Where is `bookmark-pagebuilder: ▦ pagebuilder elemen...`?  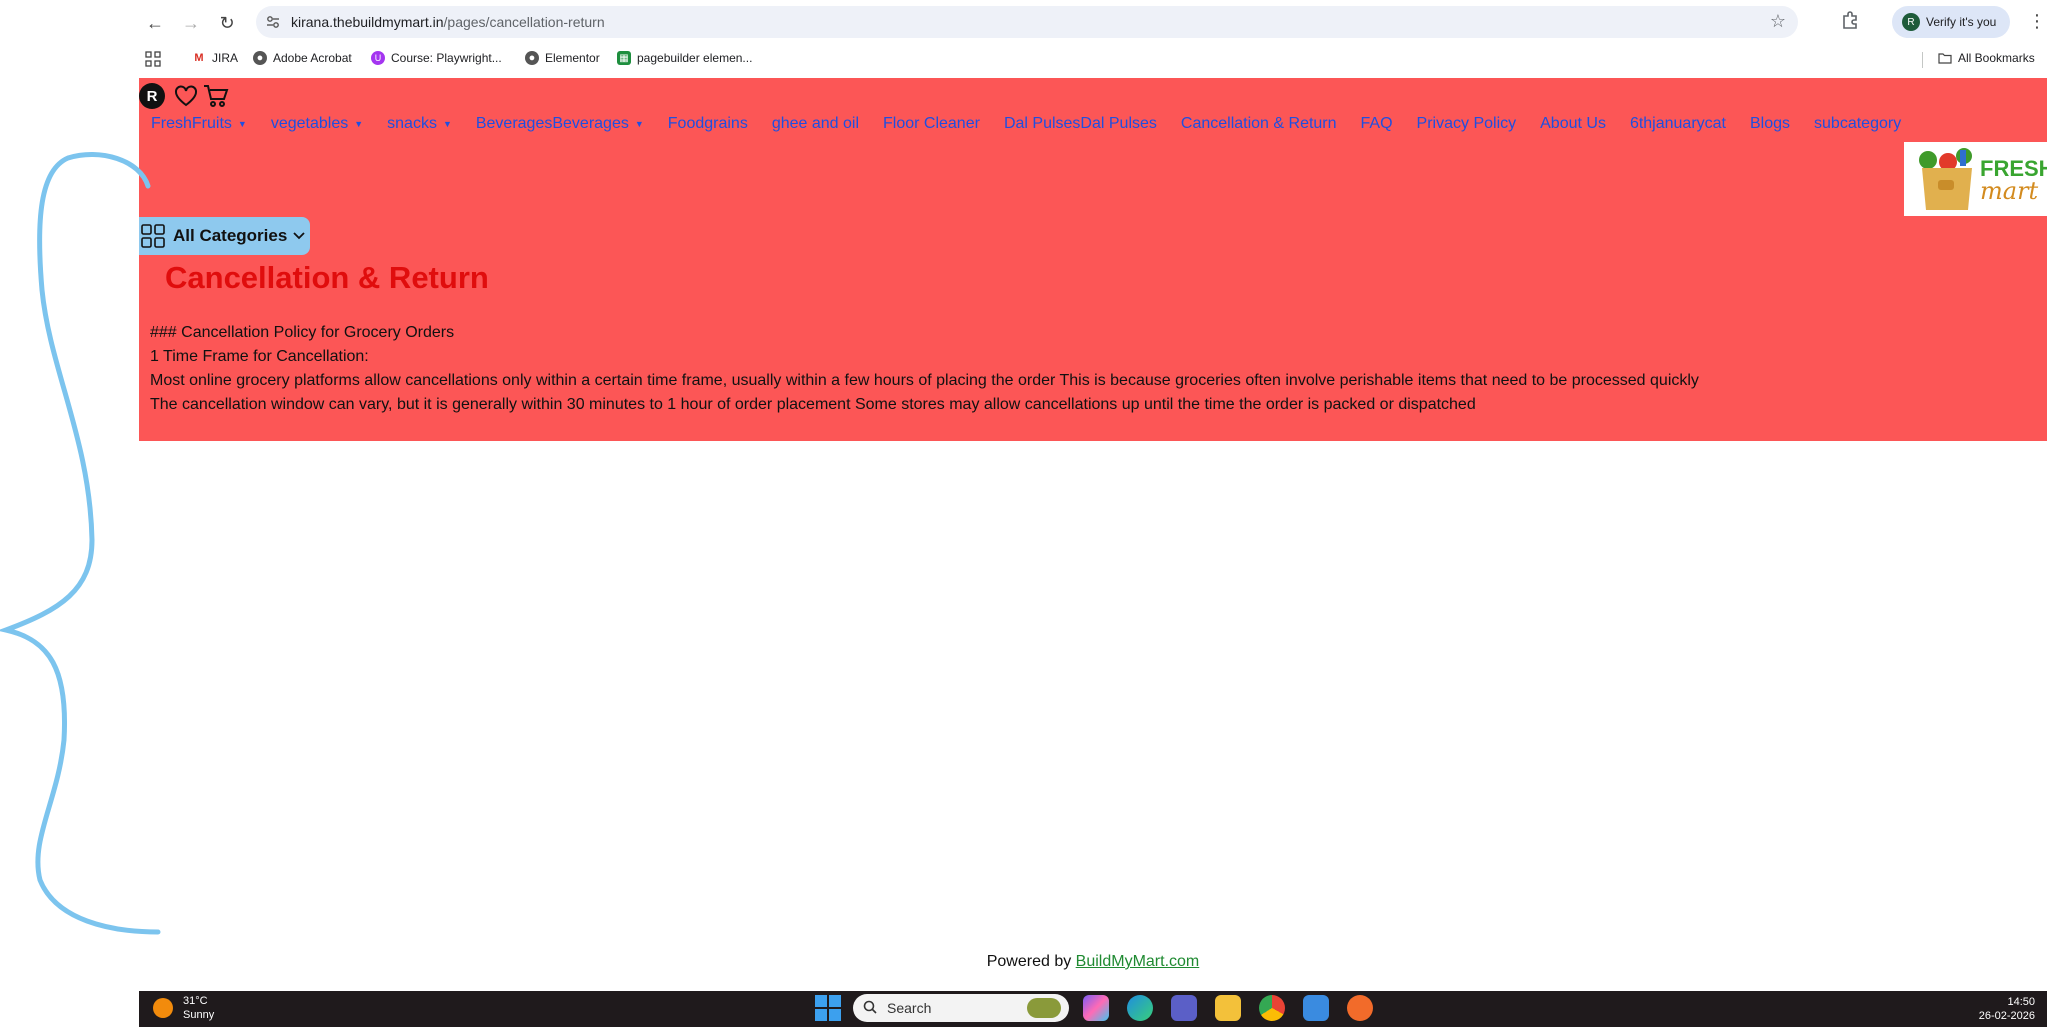
bookmark-pagebuilder: ▦ pagebuilder elemen... is located at coordinates (684, 58).